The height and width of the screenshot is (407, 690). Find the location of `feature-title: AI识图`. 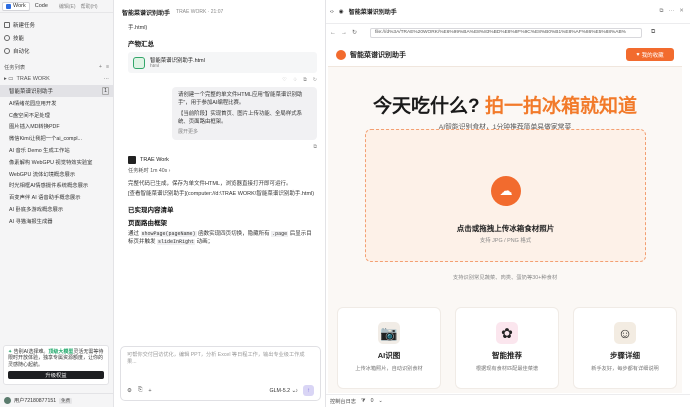

feature-title: AI识图 is located at coordinates (389, 355).